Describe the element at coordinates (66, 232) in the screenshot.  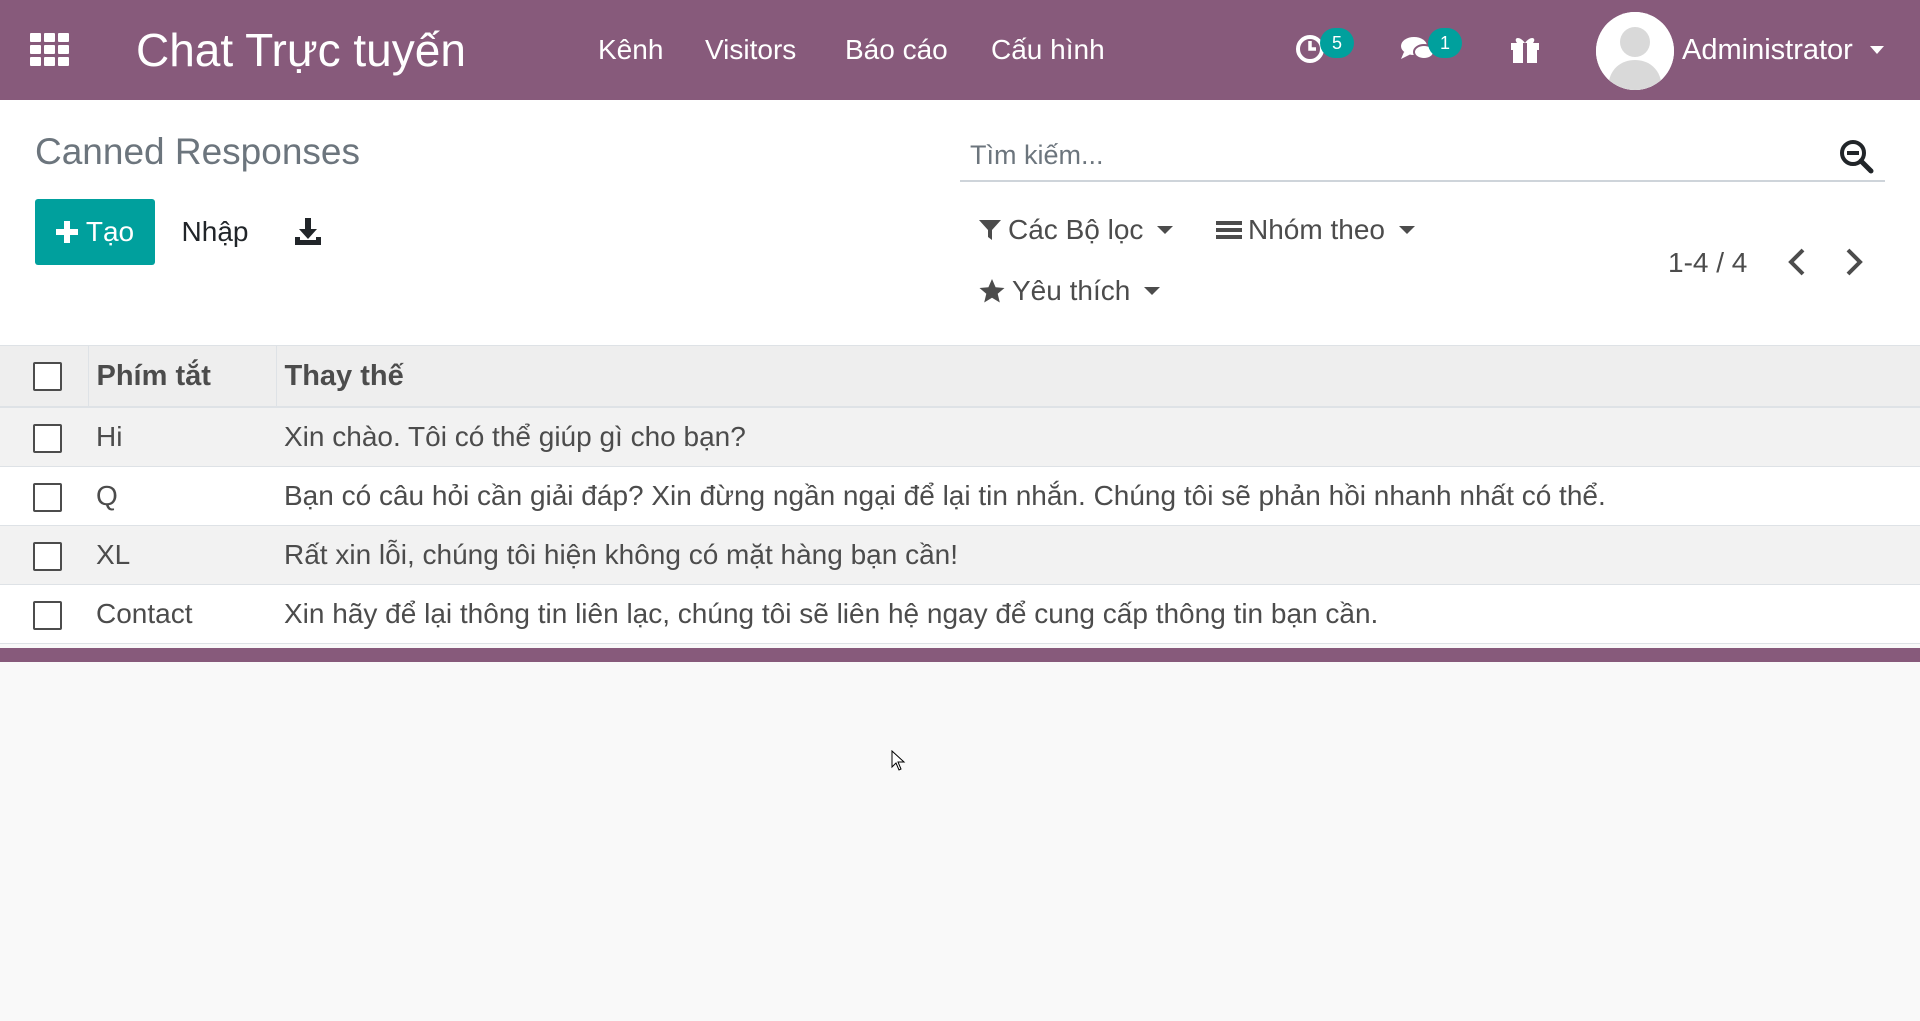
I see `plus-icon` at that location.